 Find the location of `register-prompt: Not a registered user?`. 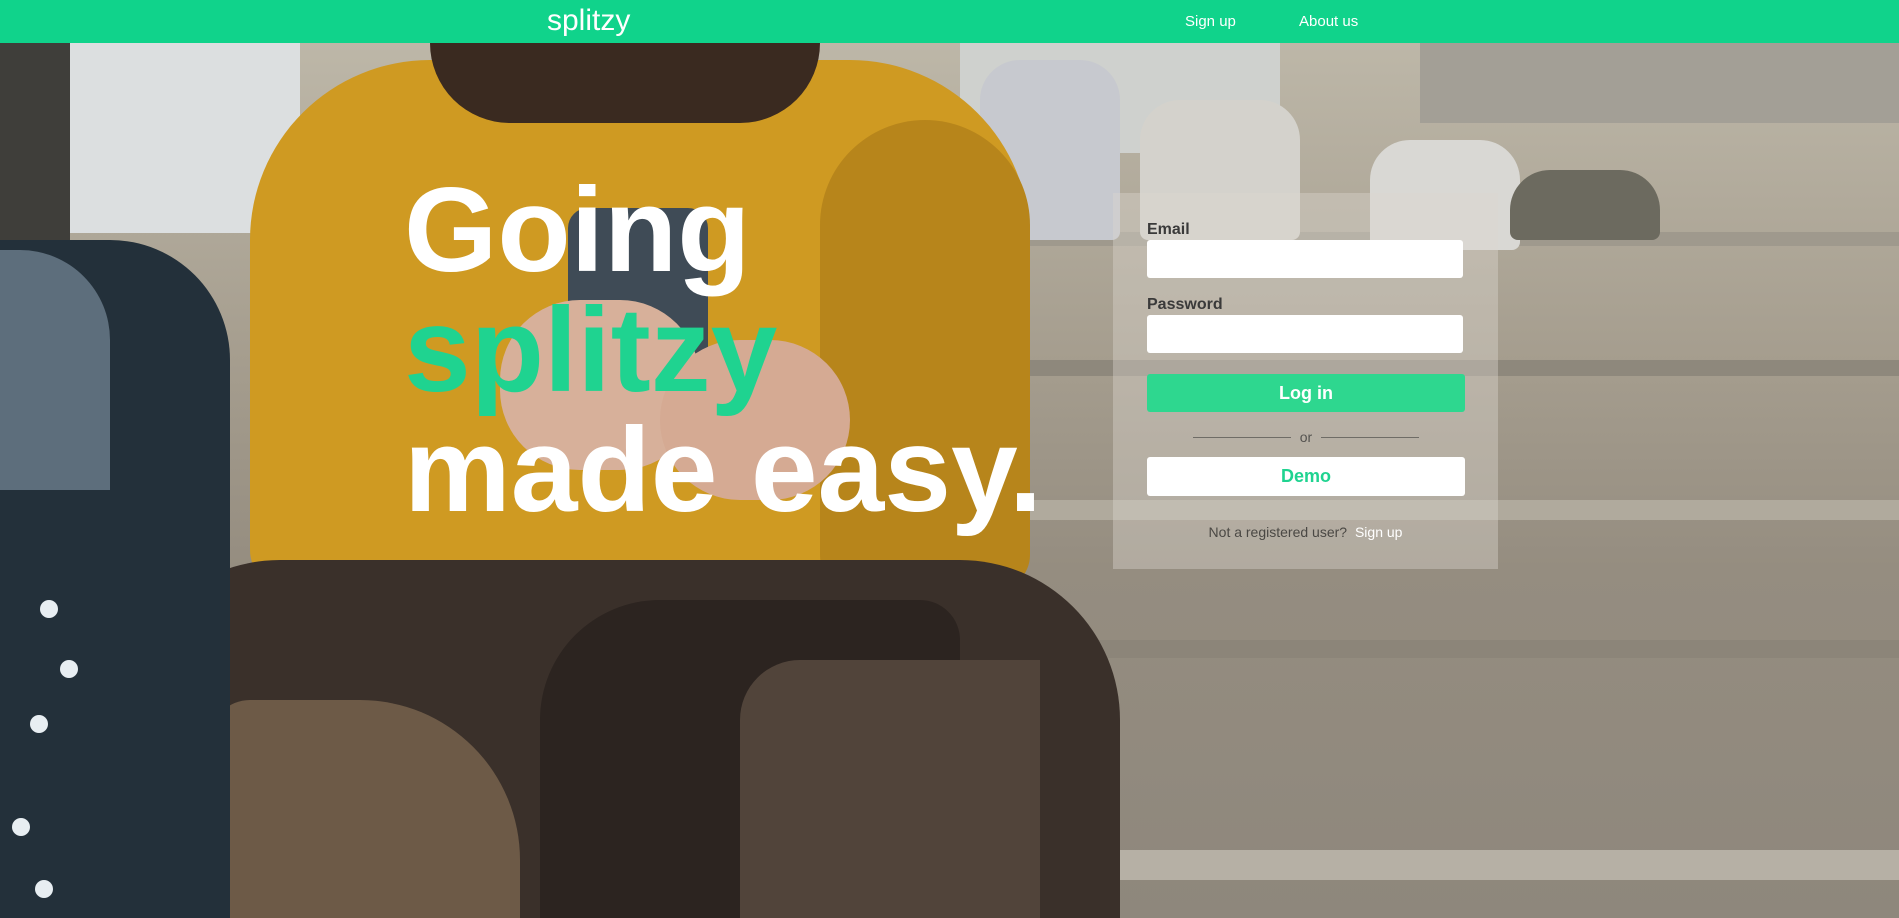

register-prompt: Not a registered user? is located at coordinates (1278, 532).